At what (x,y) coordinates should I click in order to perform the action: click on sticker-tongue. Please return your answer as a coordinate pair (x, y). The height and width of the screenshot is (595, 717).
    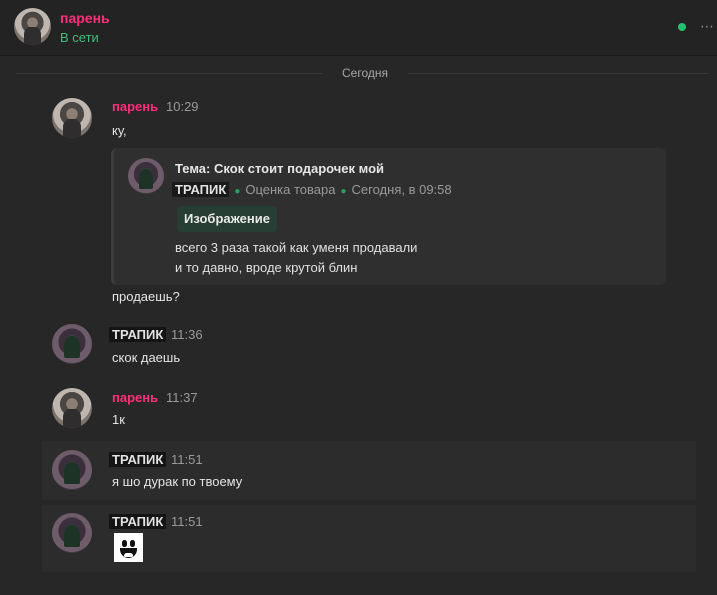
    Looking at the image, I should click on (128, 555).